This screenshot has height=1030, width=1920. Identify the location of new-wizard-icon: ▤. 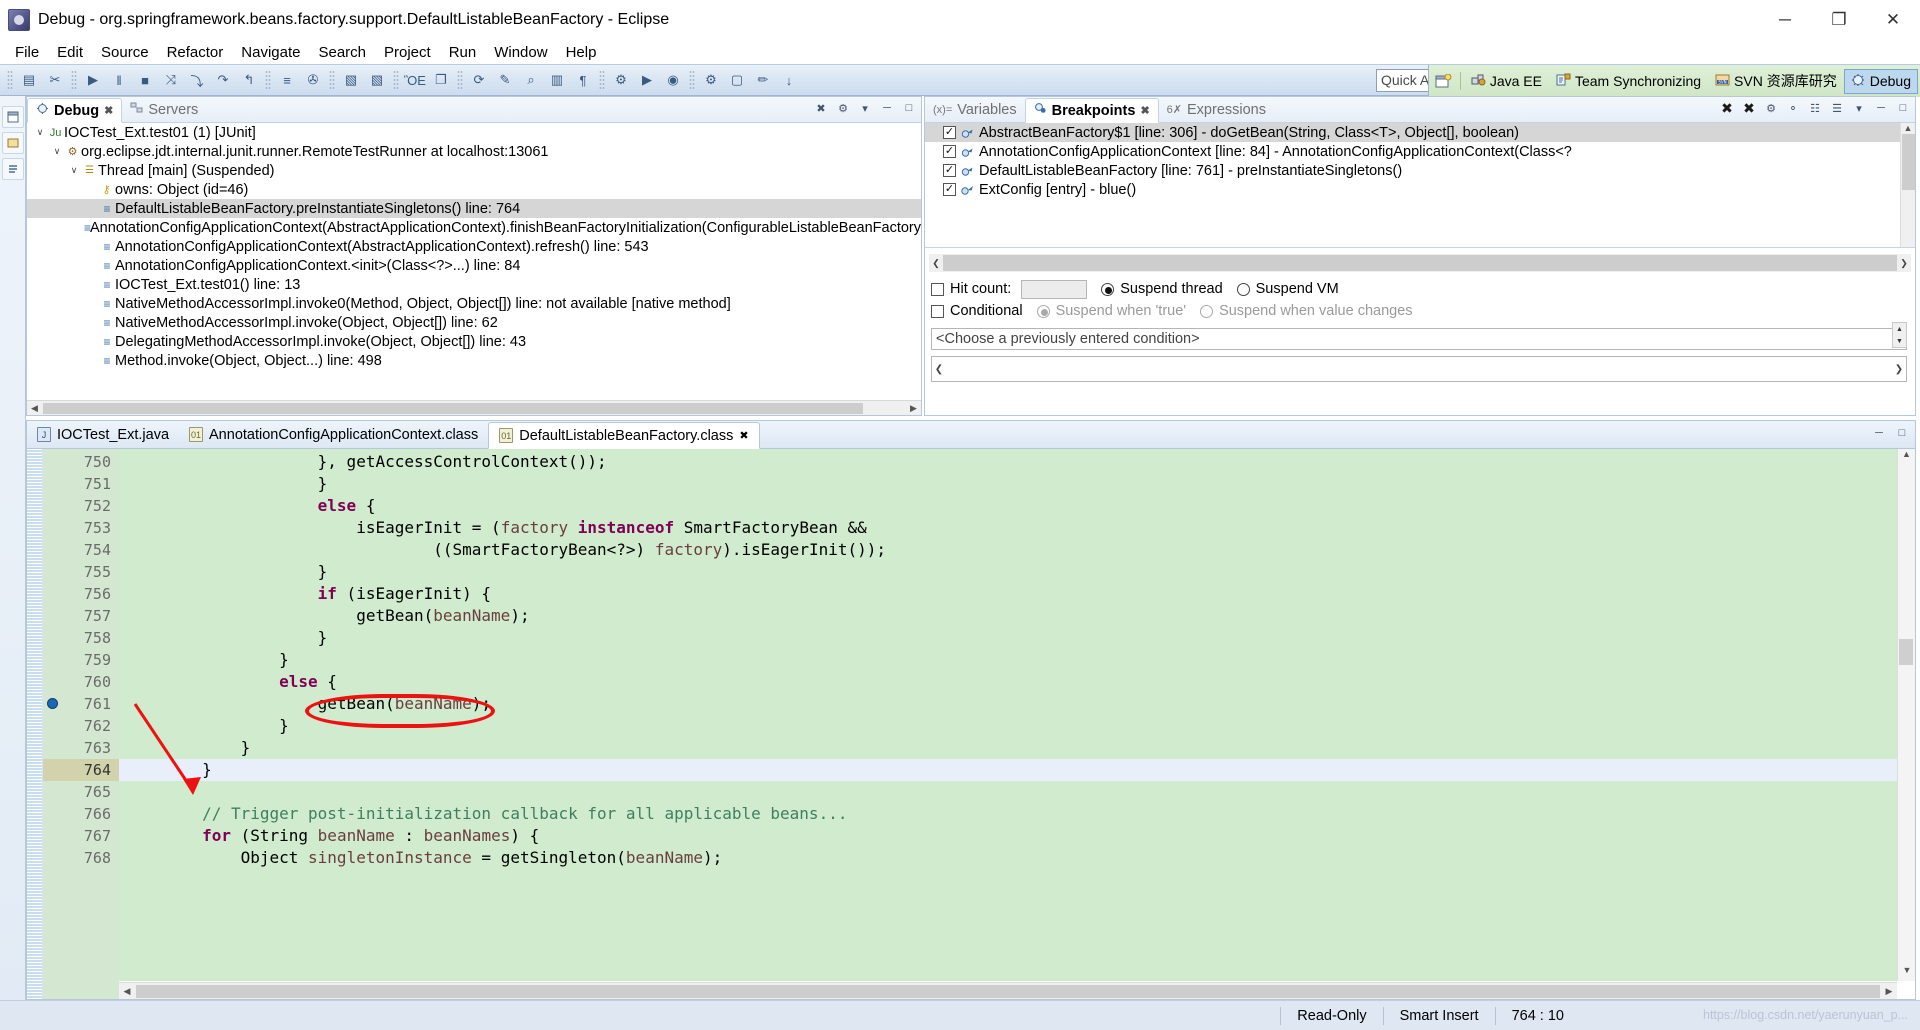
(29, 80).